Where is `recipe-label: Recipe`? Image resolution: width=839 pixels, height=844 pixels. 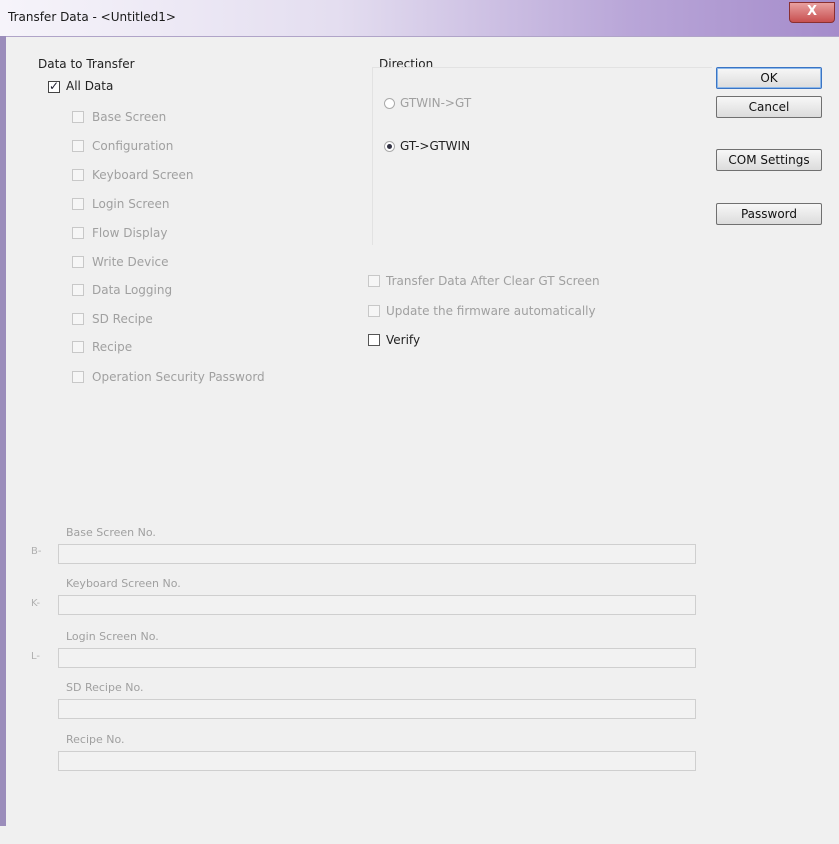
recipe-label: Recipe is located at coordinates (112, 347).